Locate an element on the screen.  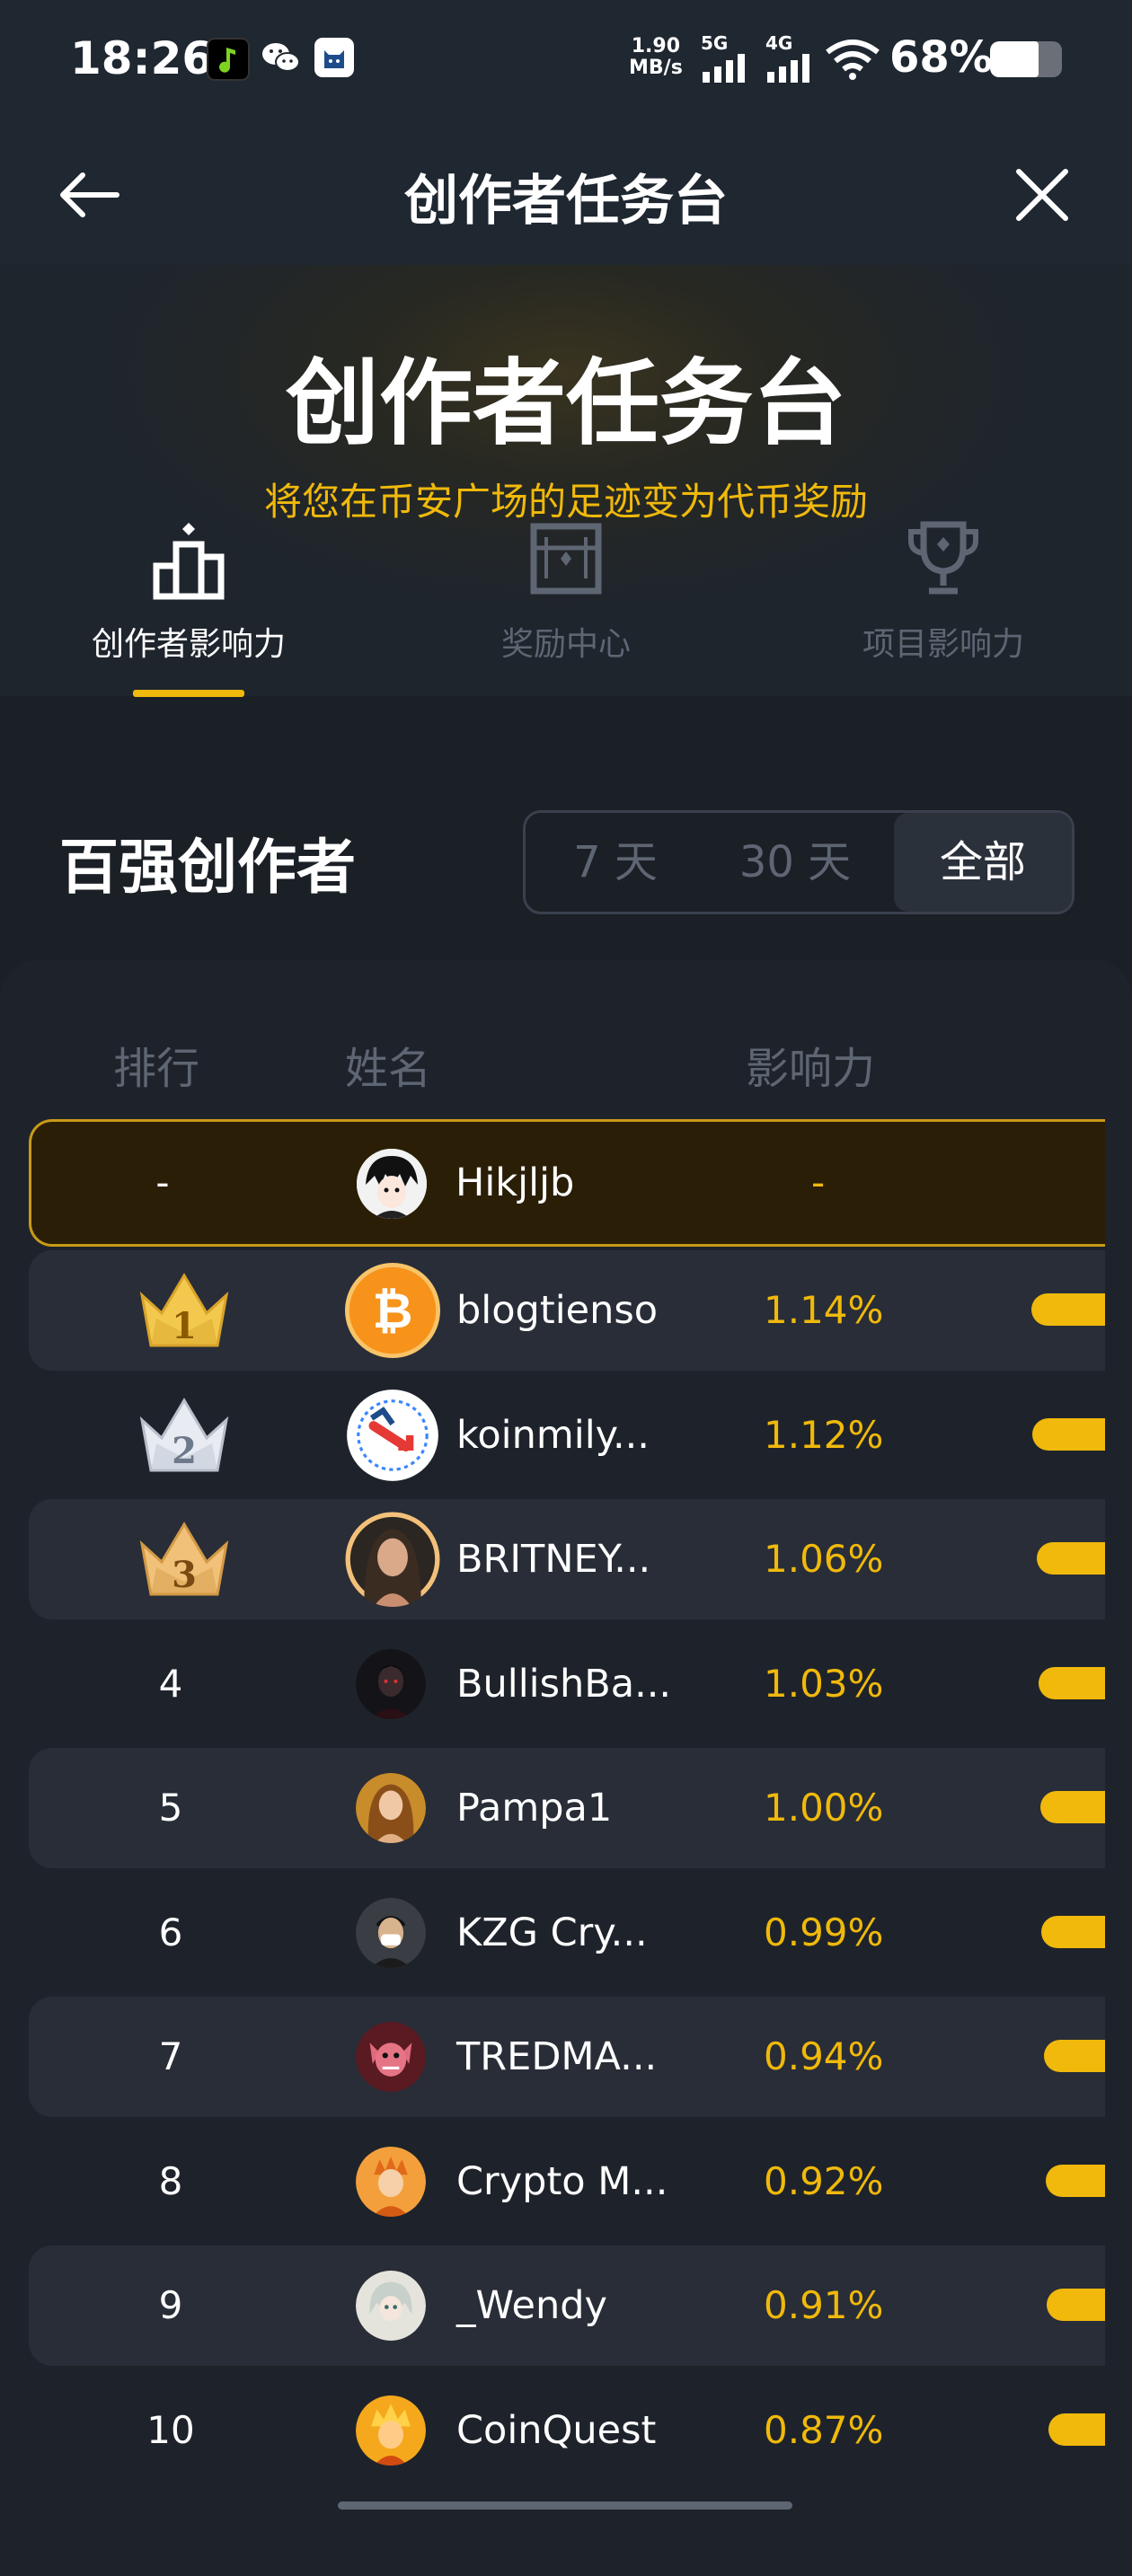
leaderboard-row: 8 Crypto M... 0.92% is located at coordinates (567, 2182).